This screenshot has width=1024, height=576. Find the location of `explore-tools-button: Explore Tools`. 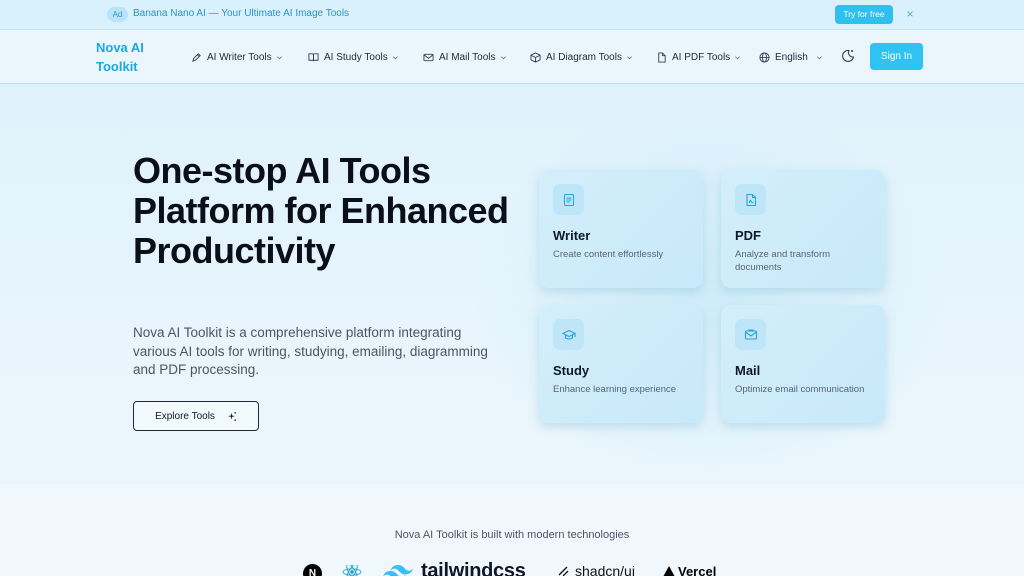

explore-tools-button: Explore Tools is located at coordinates (196, 416).